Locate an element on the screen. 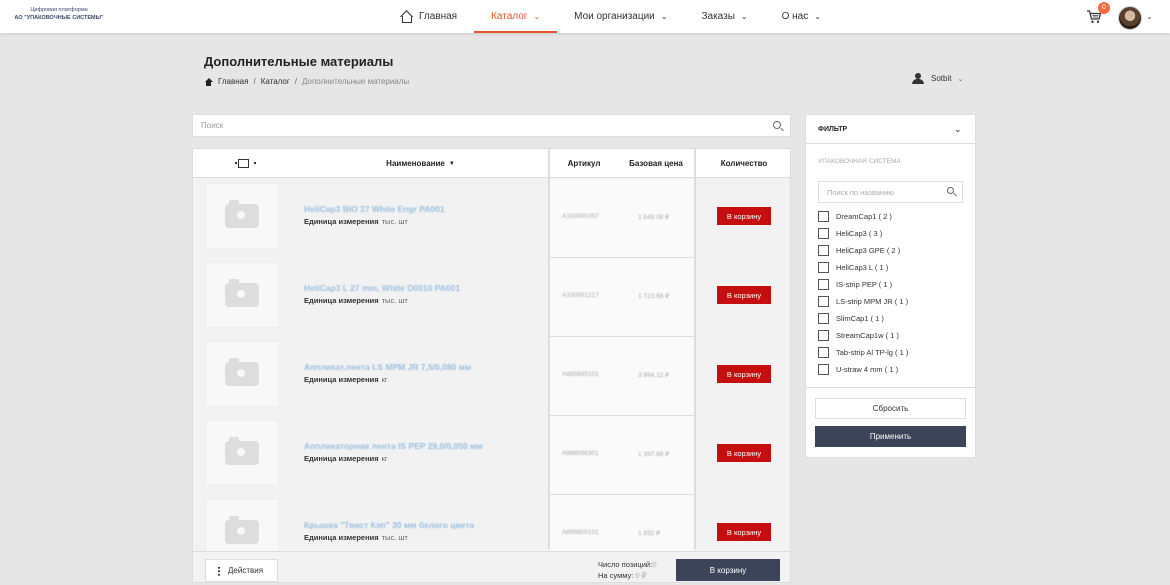 This screenshot has height=585, width=1170. nav-item-0: Главная is located at coordinates (428, 16).